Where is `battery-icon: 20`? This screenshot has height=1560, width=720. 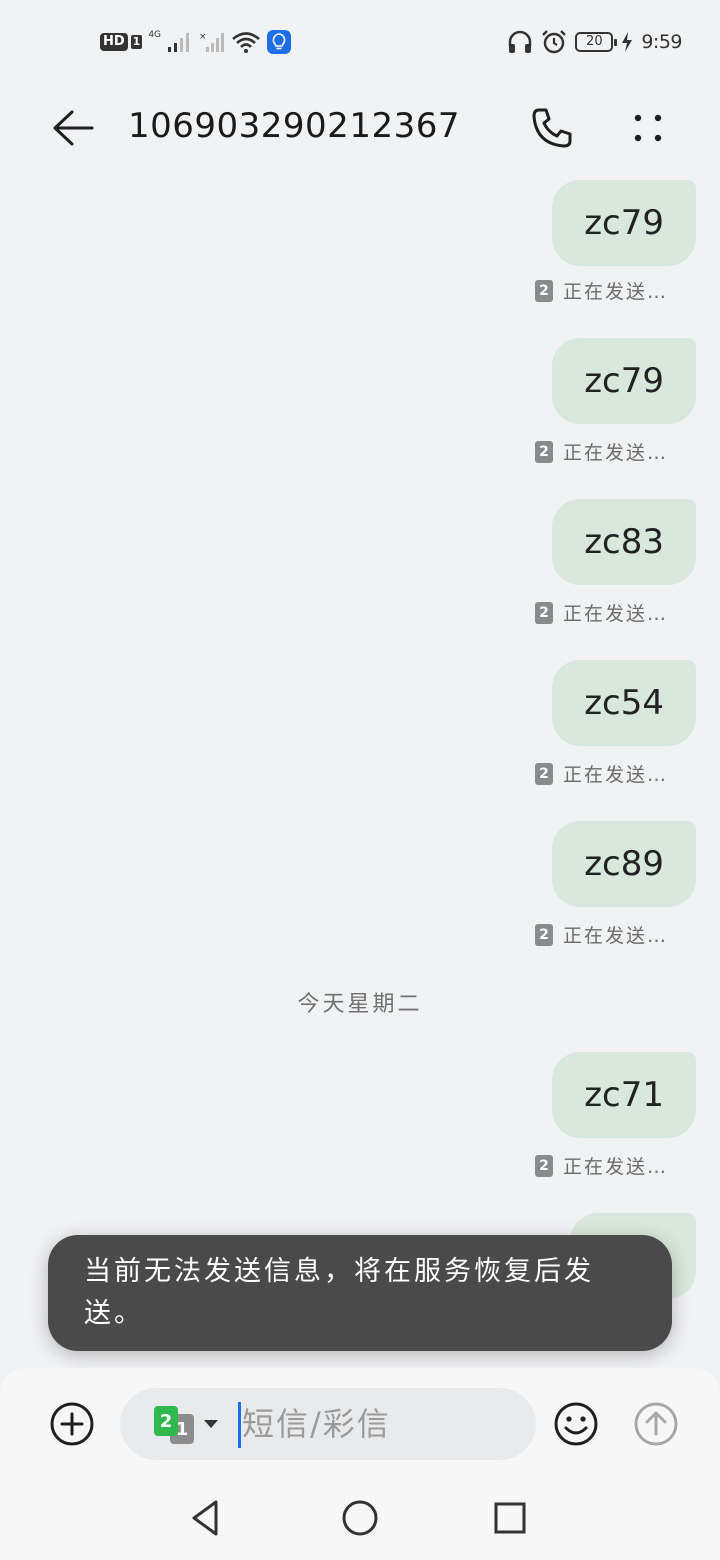 battery-icon: 20 is located at coordinates (596, 42).